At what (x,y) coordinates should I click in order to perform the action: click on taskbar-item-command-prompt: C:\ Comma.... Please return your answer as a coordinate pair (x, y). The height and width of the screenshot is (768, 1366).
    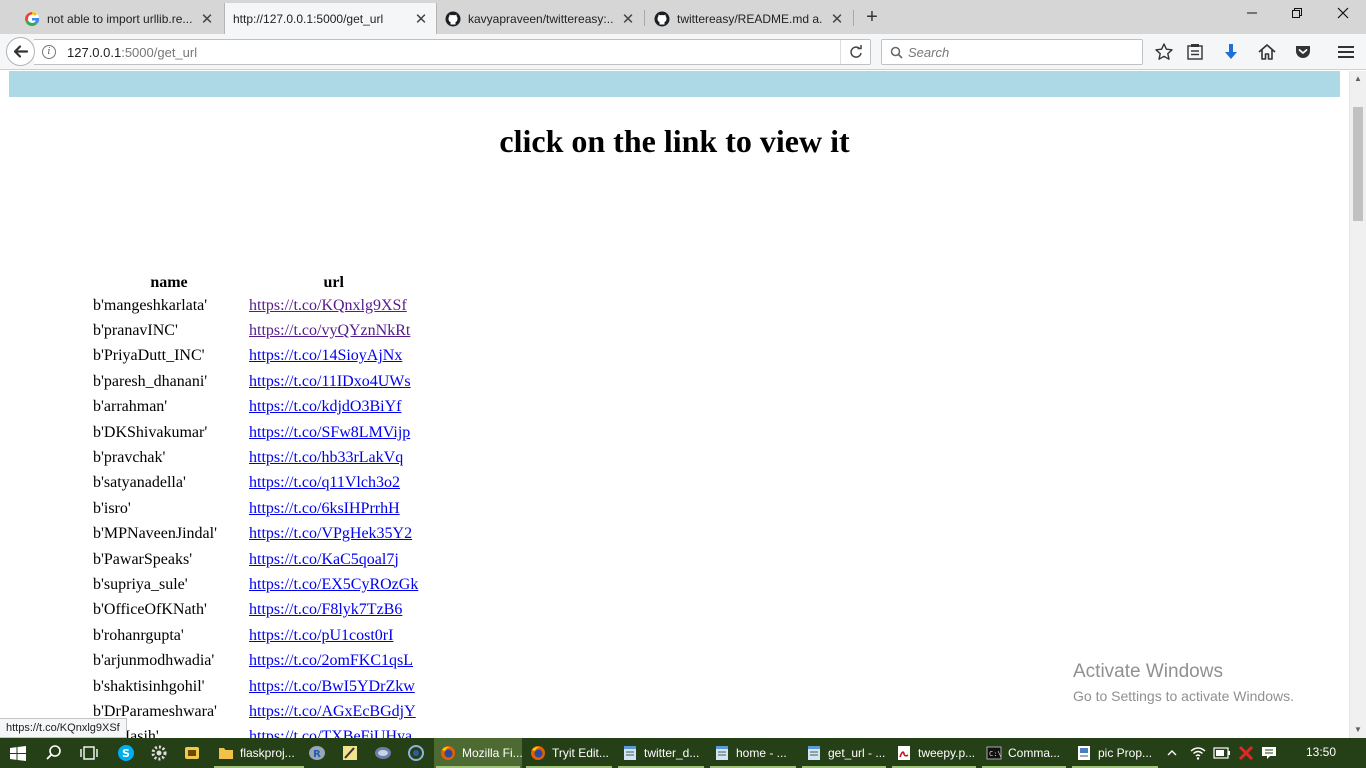
    Looking at the image, I should click on (1024, 753).